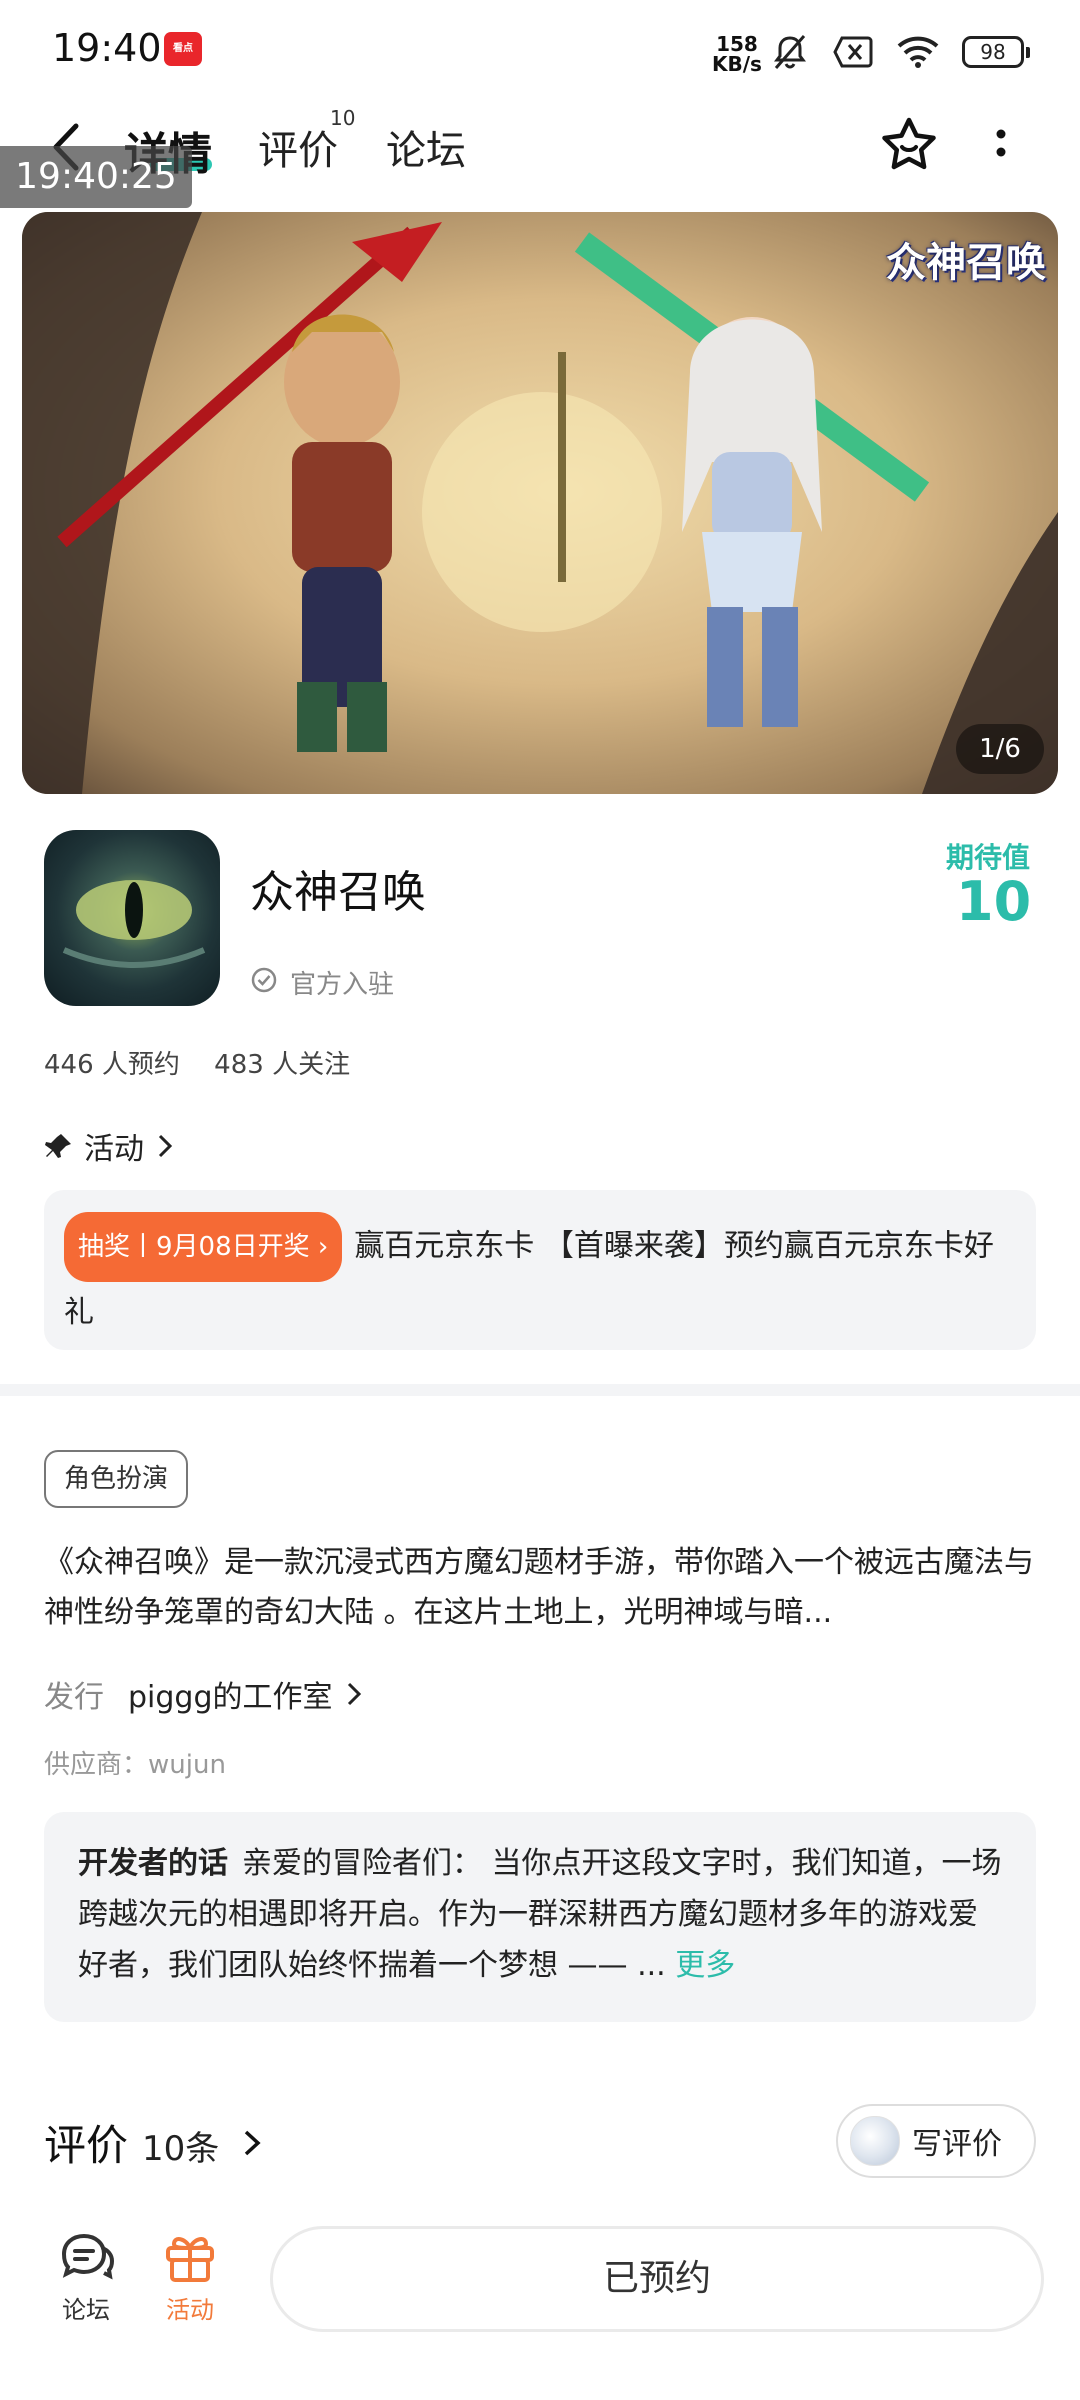  What do you see at coordinates (957, 2144) in the screenshot?
I see `write-review-label: 写评价` at bounding box center [957, 2144].